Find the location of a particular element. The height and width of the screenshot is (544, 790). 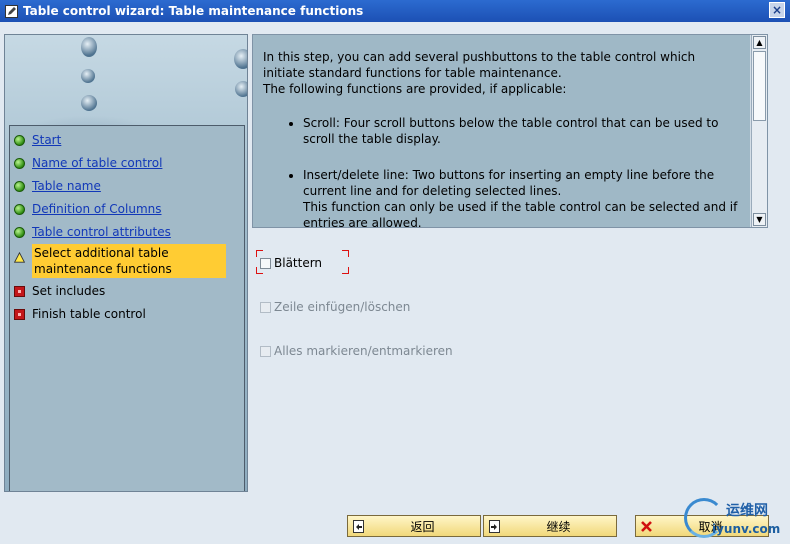

option-scroll: Blättern is located at coordinates (291, 263).